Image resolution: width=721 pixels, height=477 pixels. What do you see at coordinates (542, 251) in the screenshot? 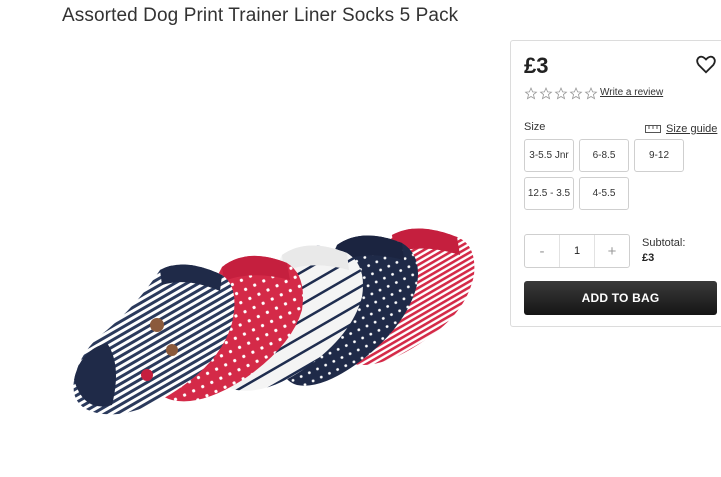
I see `decrease-quantity-button: -` at bounding box center [542, 251].